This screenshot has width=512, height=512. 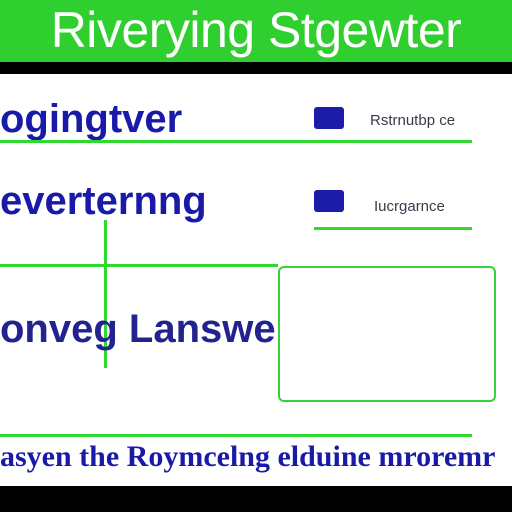 I want to click on header-divider, so click(x=256, y=68).